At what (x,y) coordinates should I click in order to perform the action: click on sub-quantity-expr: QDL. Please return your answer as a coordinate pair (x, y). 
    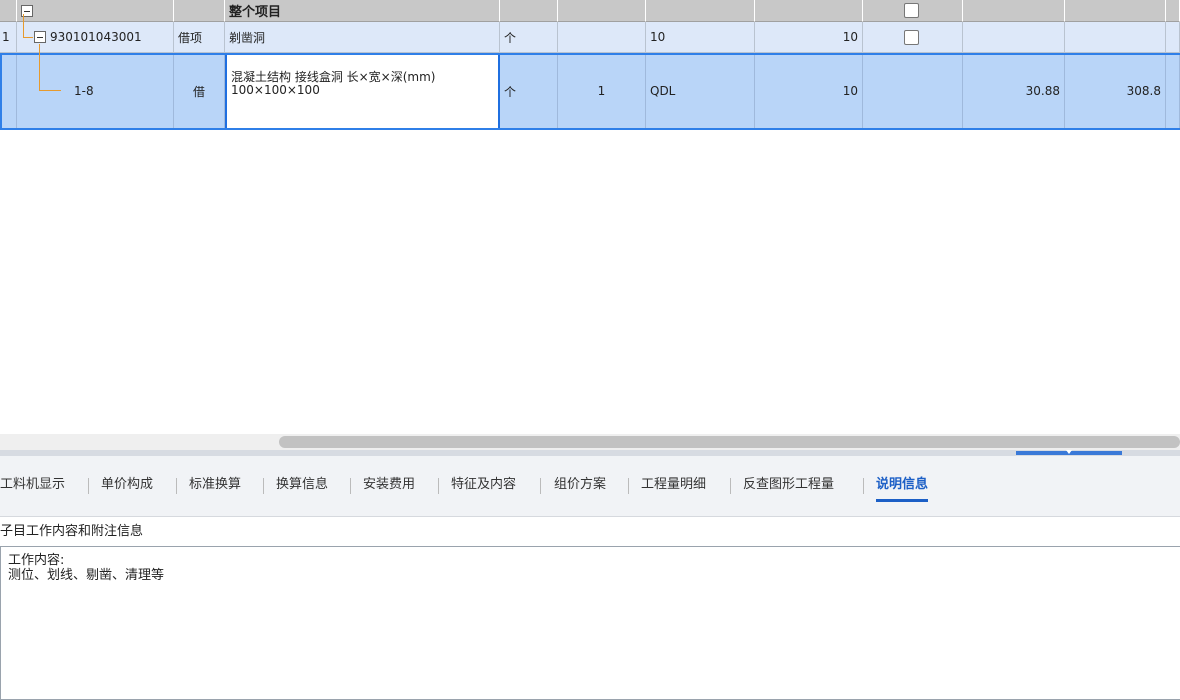
    Looking at the image, I should click on (700, 91).